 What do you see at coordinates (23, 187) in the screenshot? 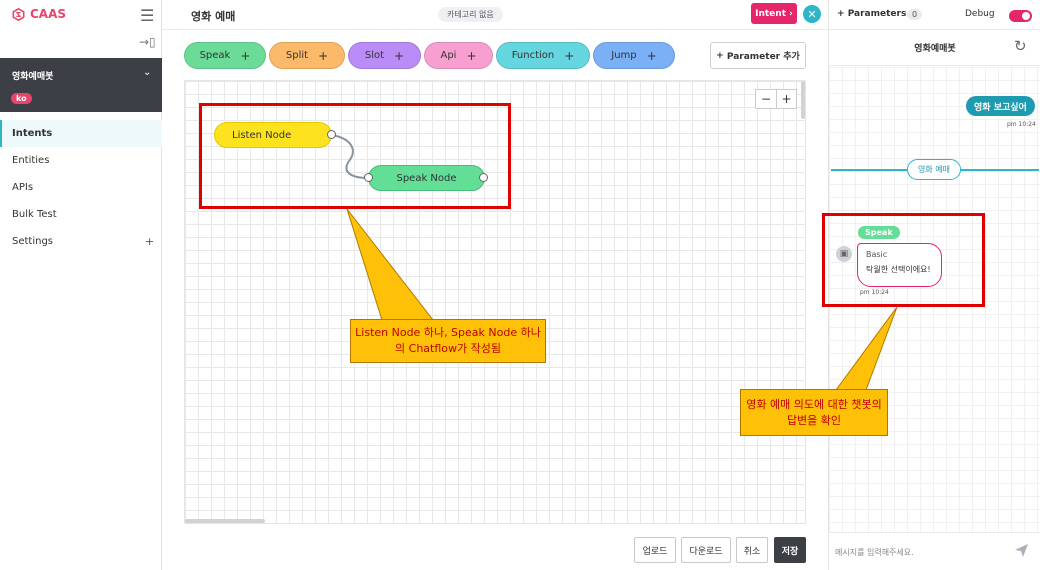
I see `sidebar-item-label: APIs` at bounding box center [23, 187].